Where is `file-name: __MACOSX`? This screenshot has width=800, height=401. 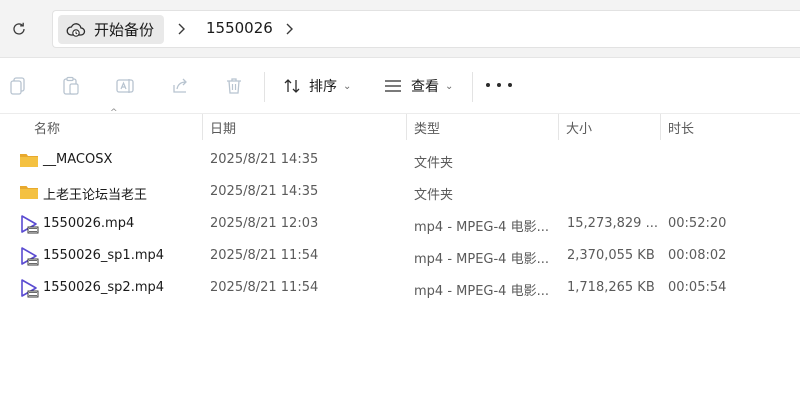
file-name: __MACOSX is located at coordinates (78, 159).